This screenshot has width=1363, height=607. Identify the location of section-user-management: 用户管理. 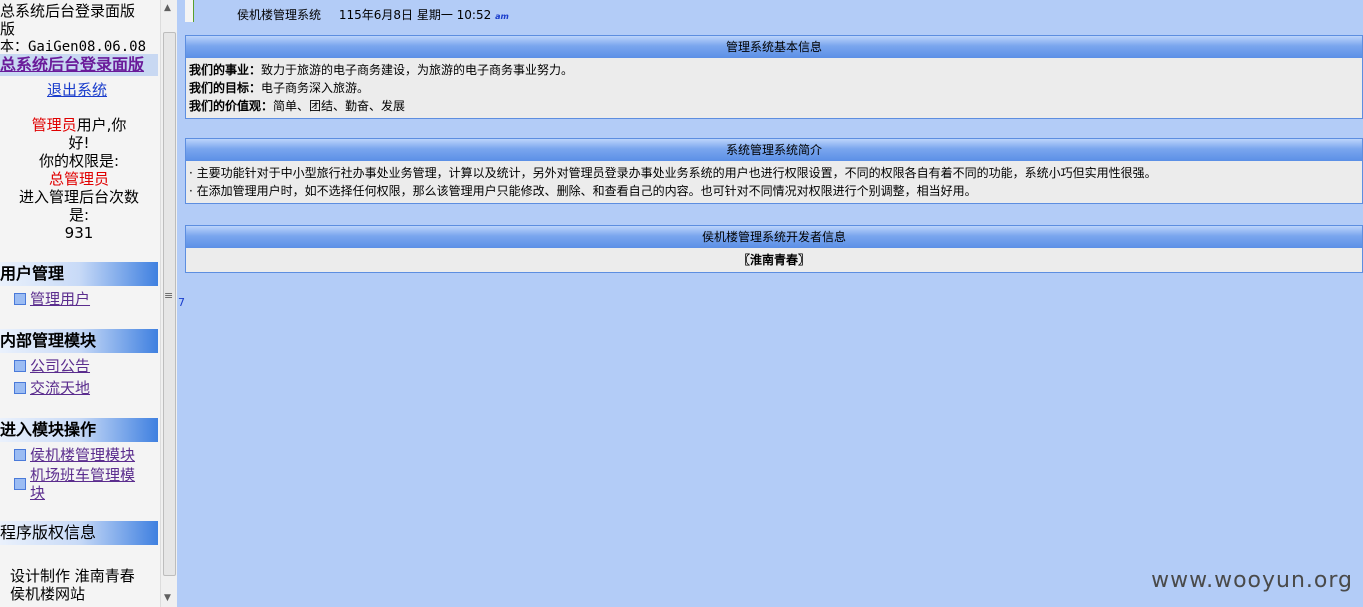
(79, 274).